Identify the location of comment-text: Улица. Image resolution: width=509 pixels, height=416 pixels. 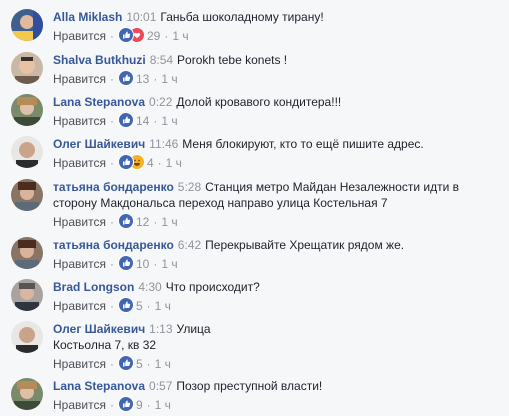
(193, 329).